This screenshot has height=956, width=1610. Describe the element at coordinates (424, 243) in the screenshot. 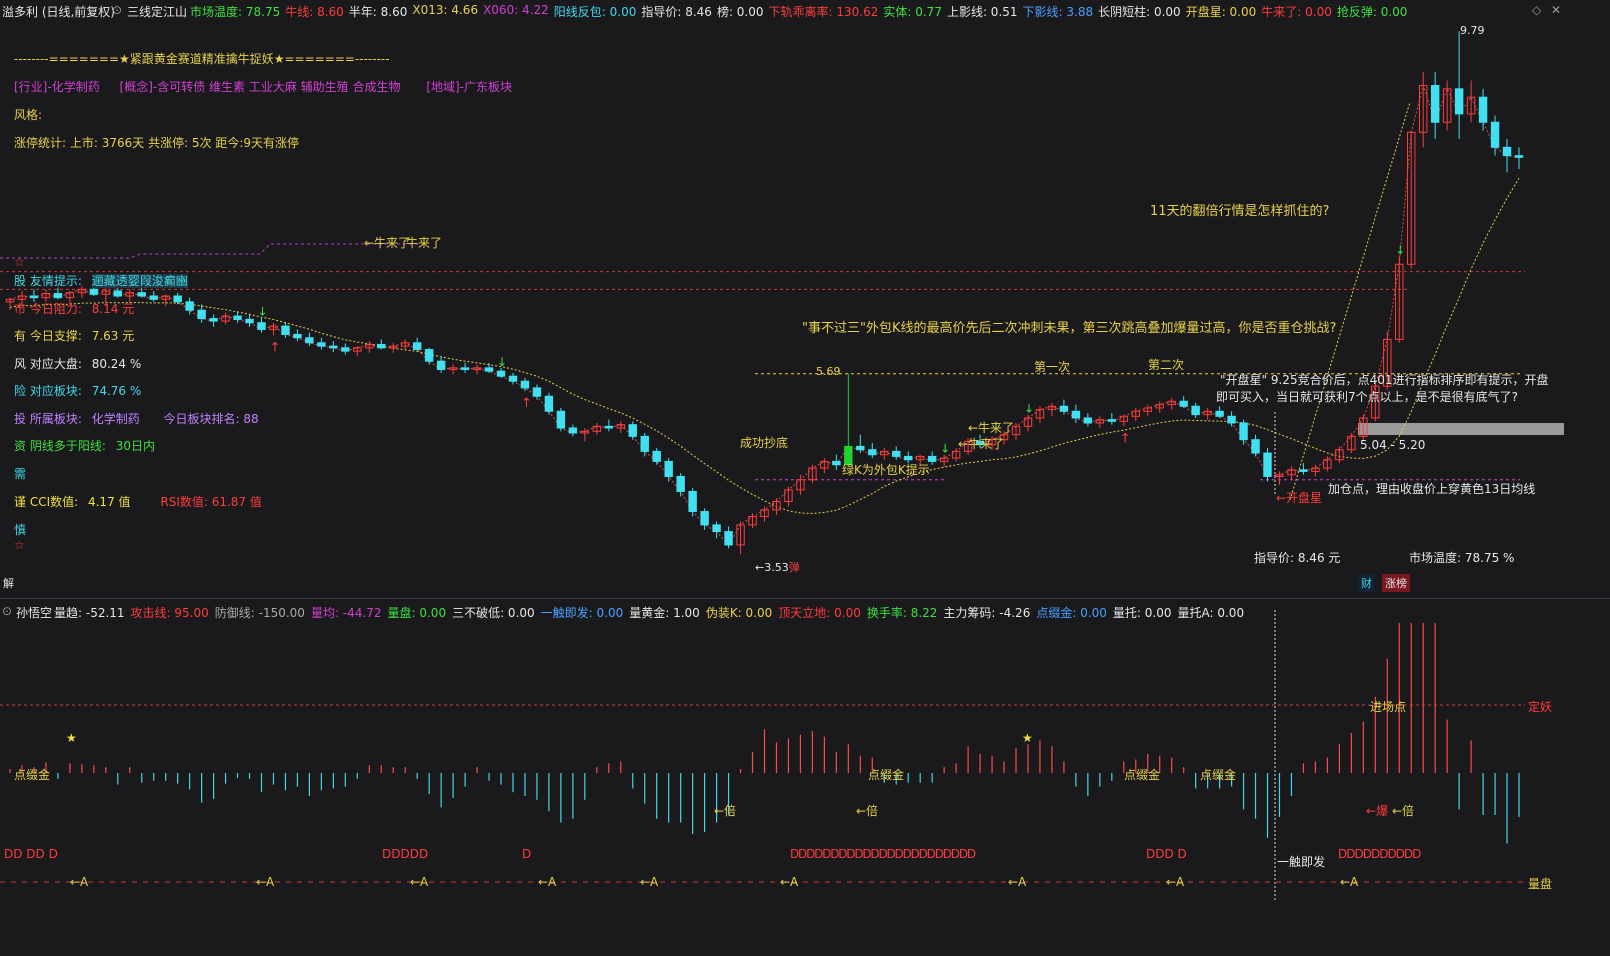

I see `bull-signal-b: 牛来了` at that location.